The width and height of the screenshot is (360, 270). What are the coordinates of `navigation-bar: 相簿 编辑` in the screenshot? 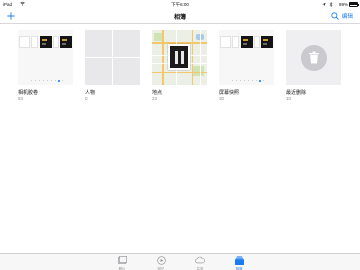 It's located at (180, 16).